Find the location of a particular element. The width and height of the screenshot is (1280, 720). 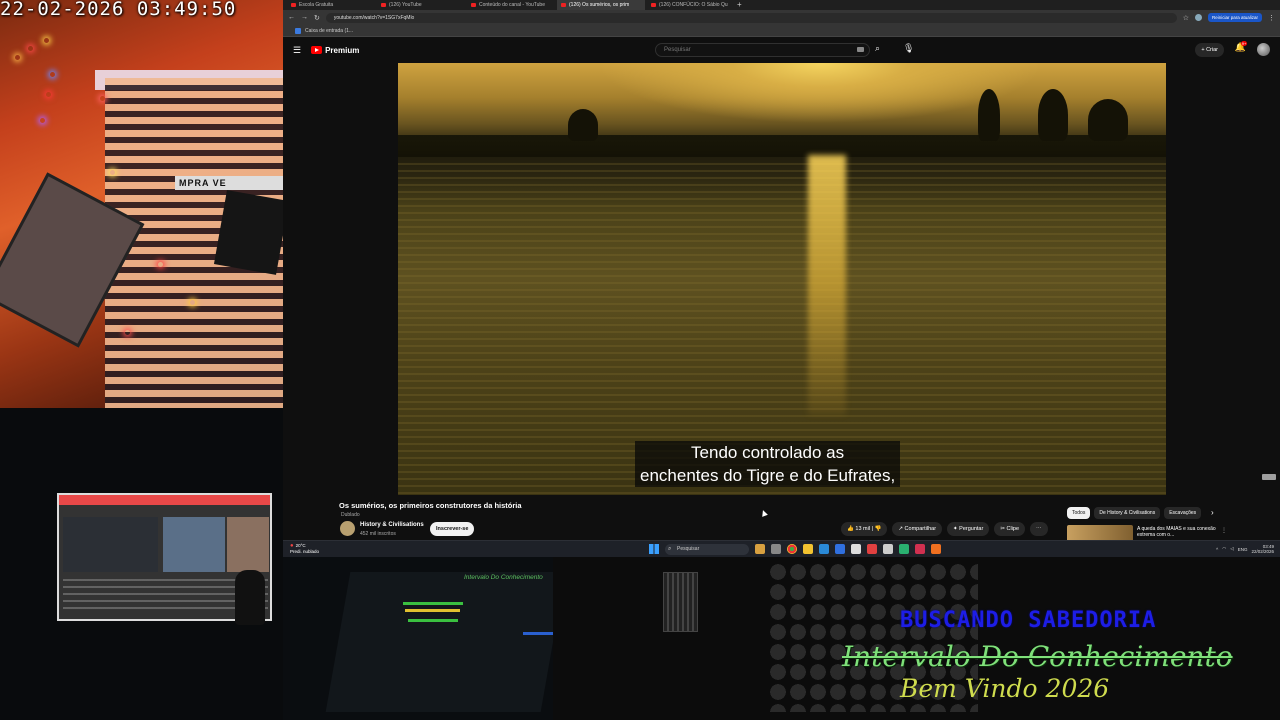

youtube-logo: Premium is located at coordinates (335, 50).